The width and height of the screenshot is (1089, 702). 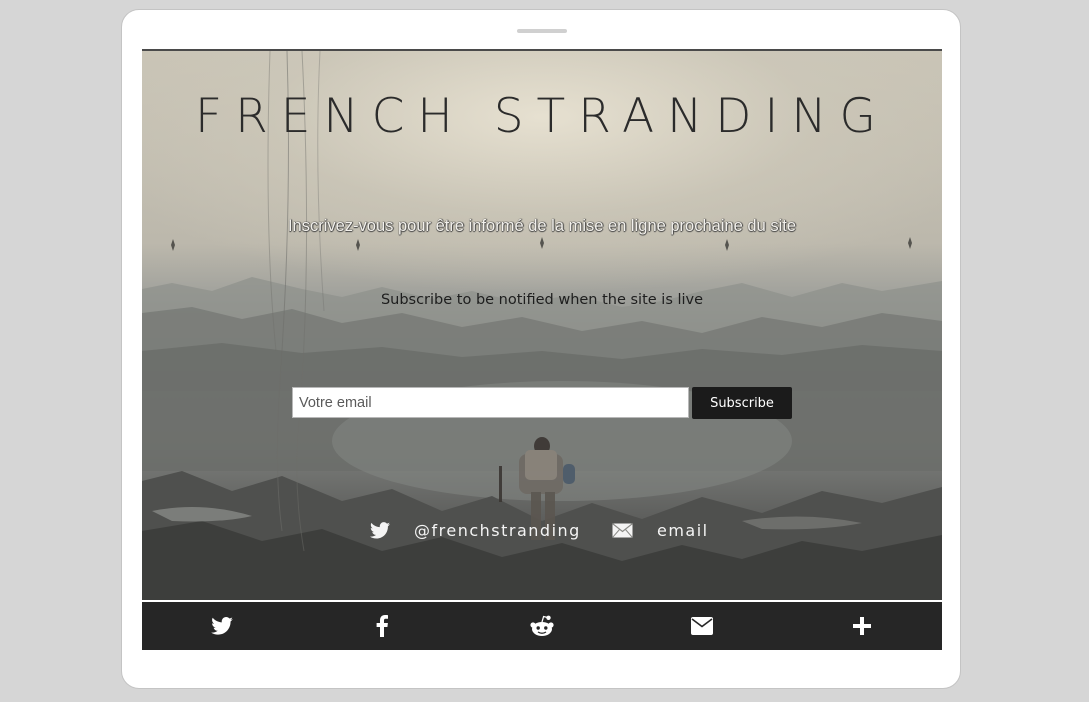 I want to click on share-facebook-button, so click(x=382, y=626).